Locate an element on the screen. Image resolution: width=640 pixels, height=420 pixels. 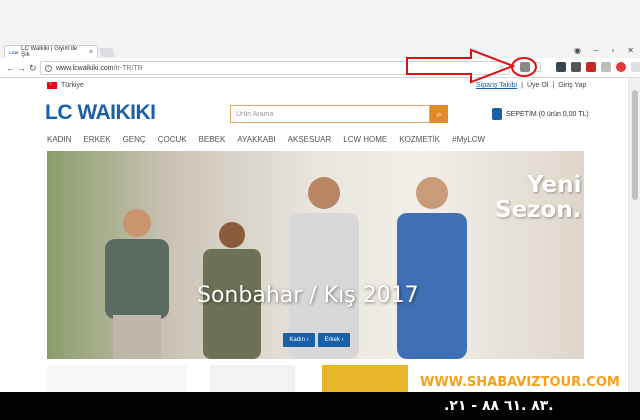
window-controls: ◉ – ▫ ✕ is located at coordinates (604, 50).